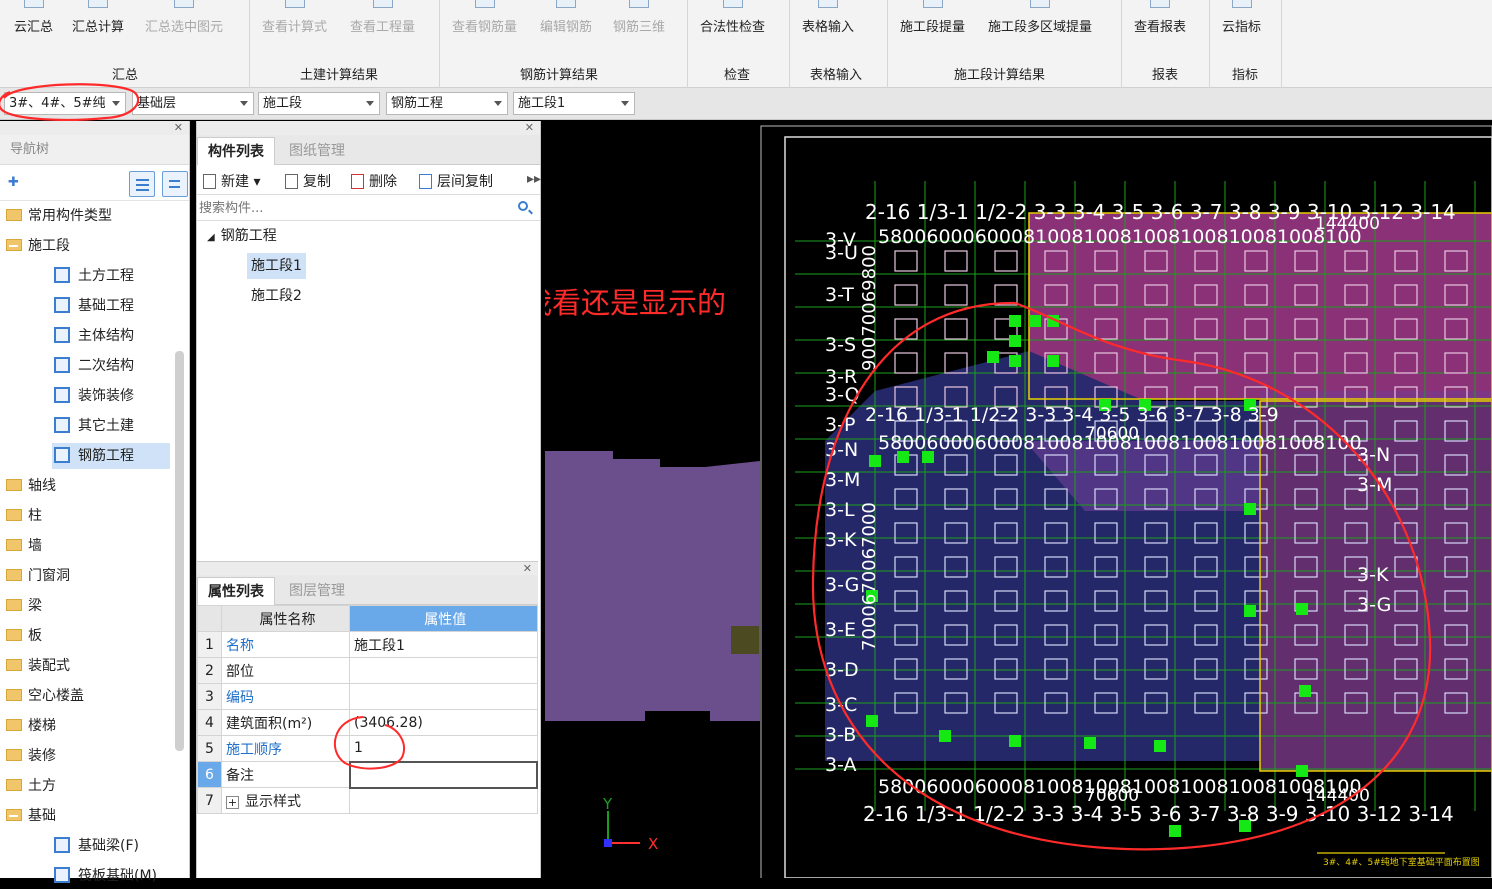 Image resolution: width=1492 pixels, height=889 pixels. I want to click on ribbon-button: 查看工程量, so click(382, 17).